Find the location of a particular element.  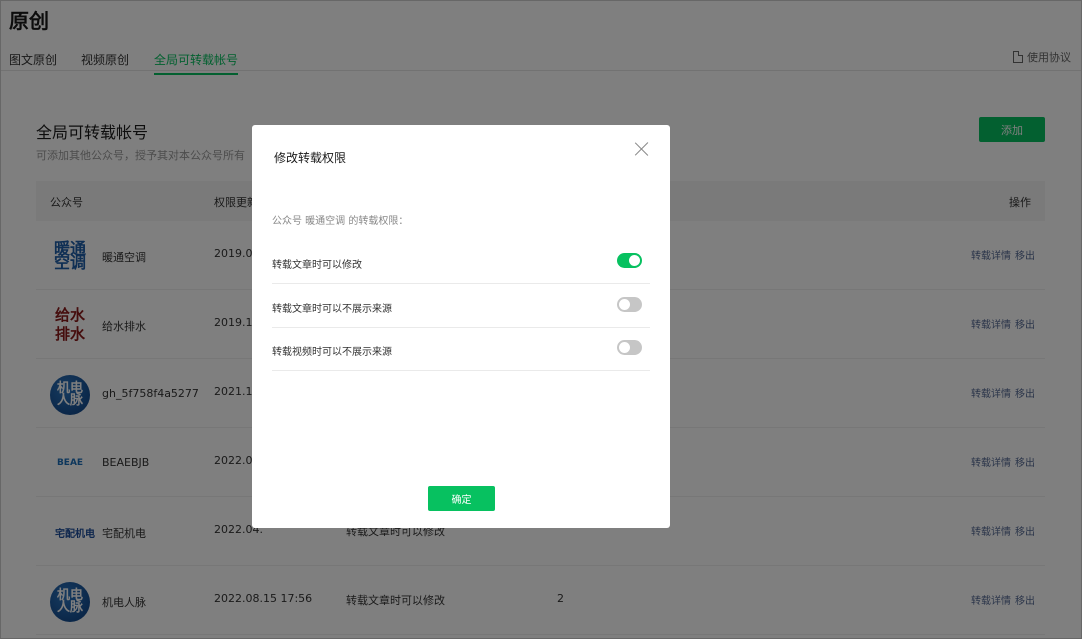

permission-row-modify: 转载文章时可以修改 is located at coordinates (461, 262).